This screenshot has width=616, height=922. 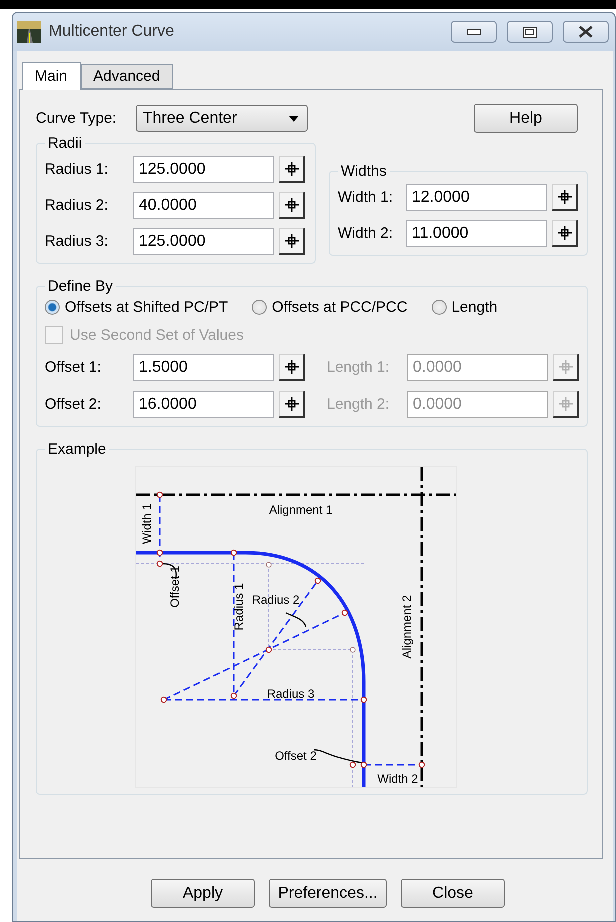 I want to click on dialog-button: Close, so click(x=453, y=893).